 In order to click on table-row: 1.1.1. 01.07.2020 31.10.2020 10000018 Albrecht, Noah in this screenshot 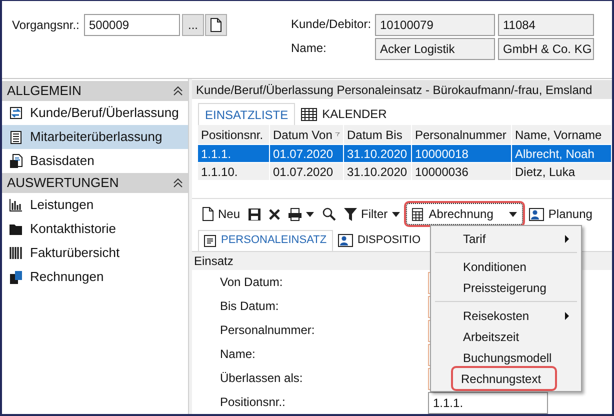, I will do `click(405, 153)`.